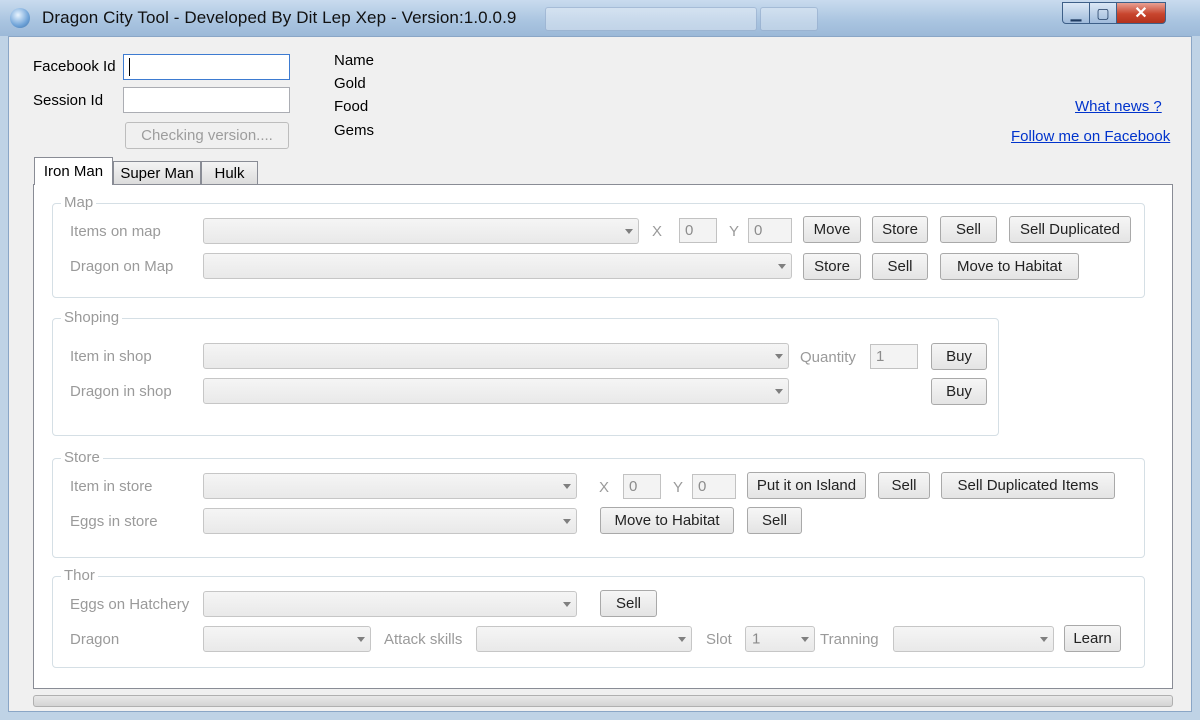 This screenshot has height=720, width=1200. I want to click on food-label: Food, so click(351, 106).